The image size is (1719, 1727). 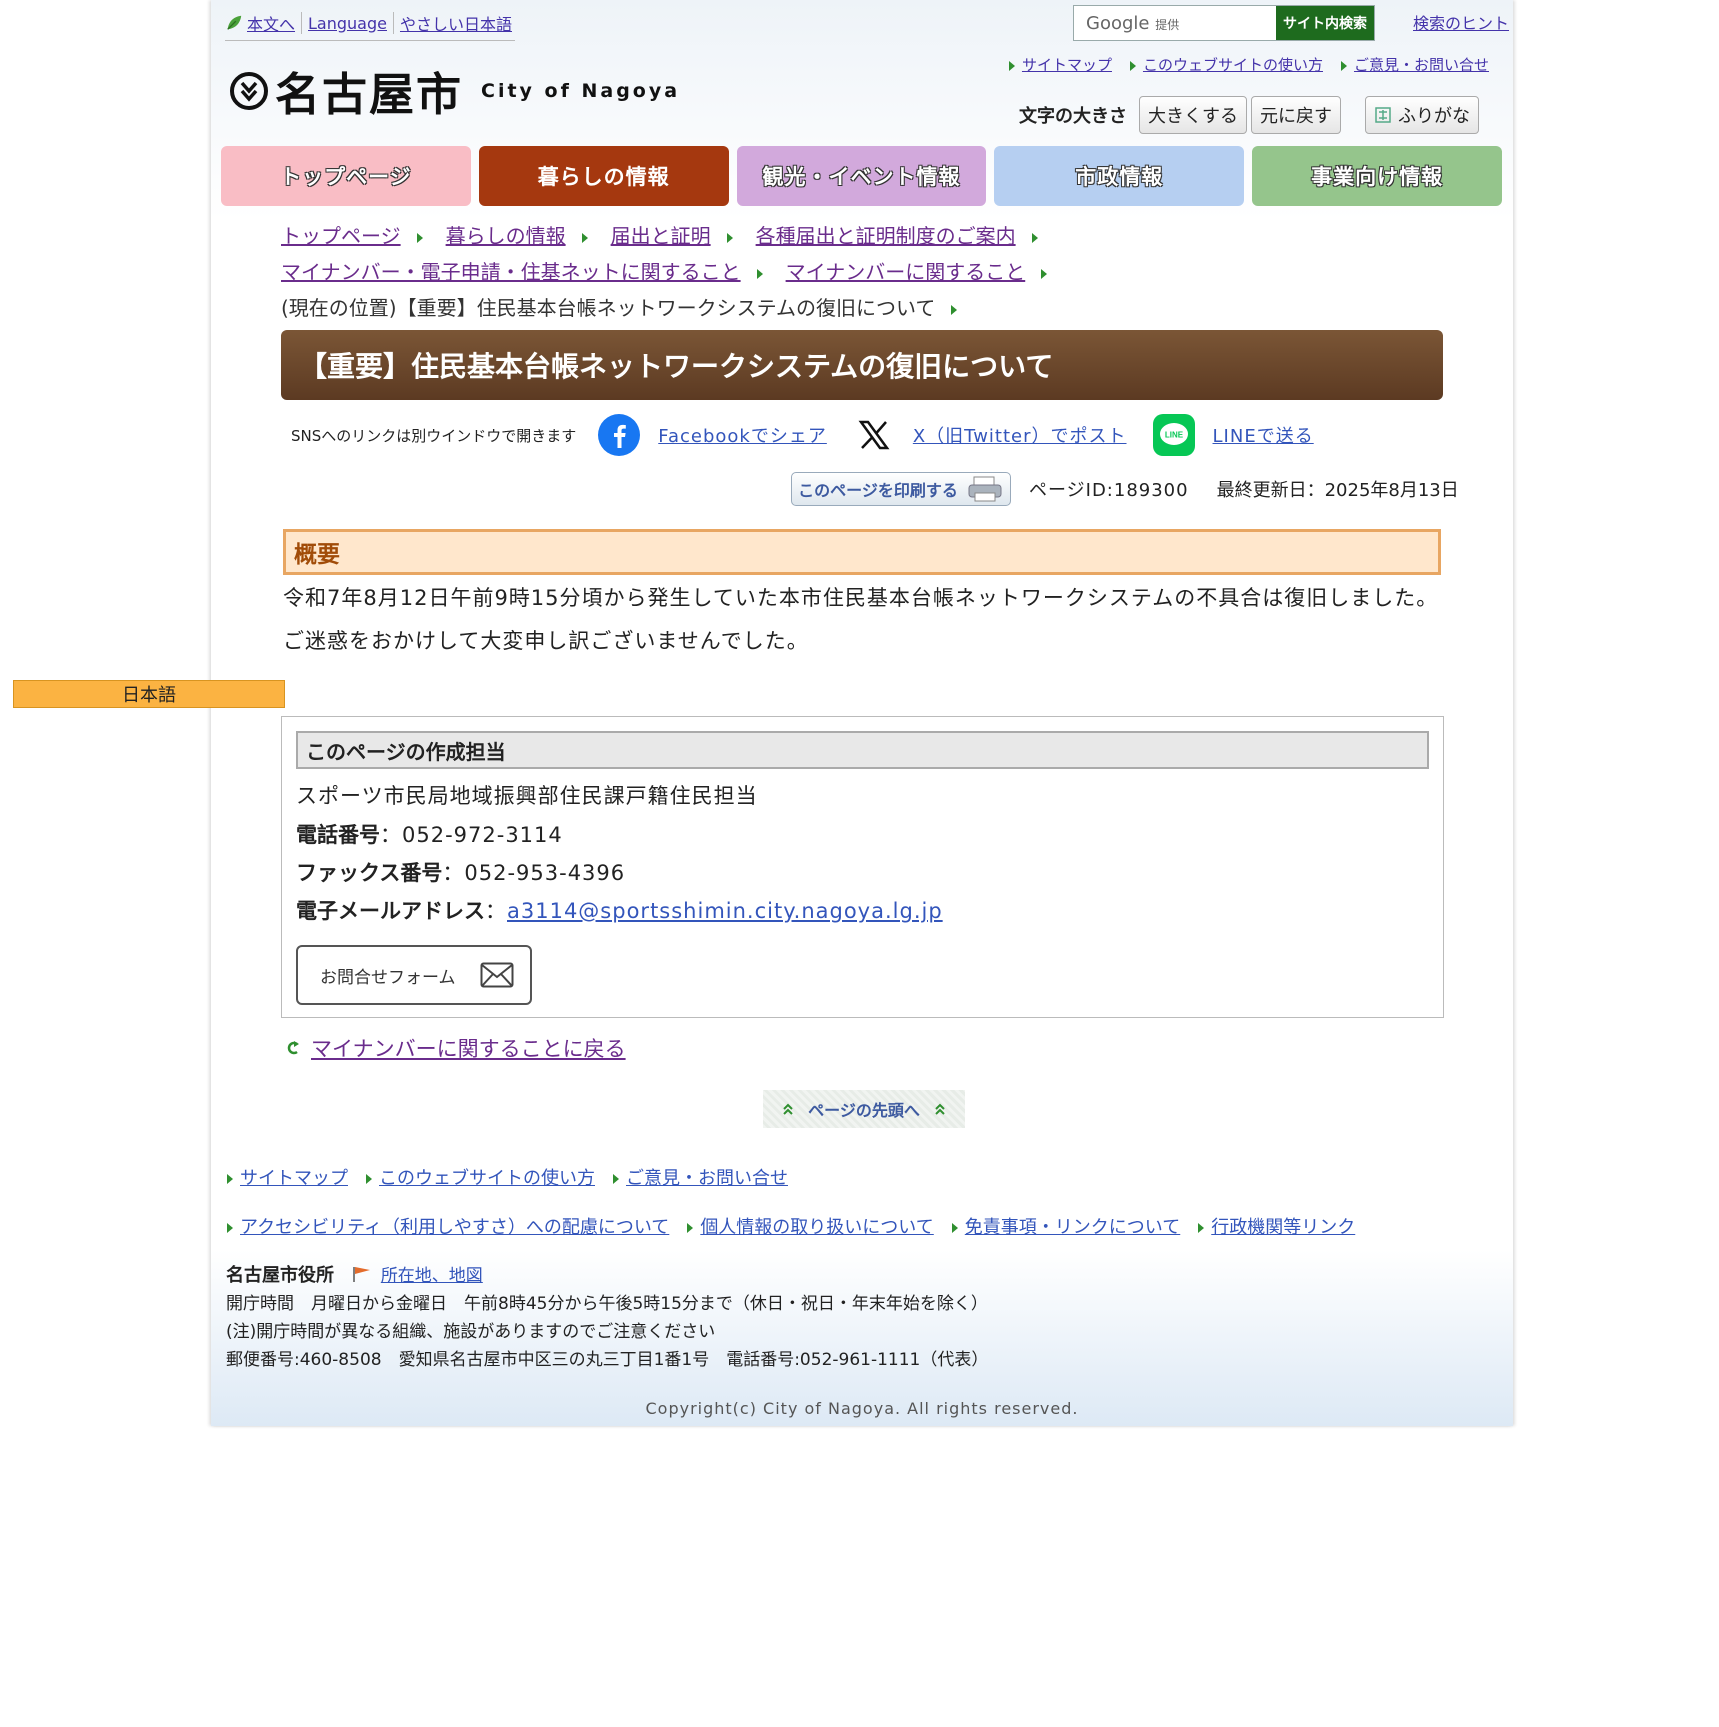 What do you see at coordinates (864, 1109) in the screenshot?
I see `page-top-button: ページの先頭へ` at bounding box center [864, 1109].